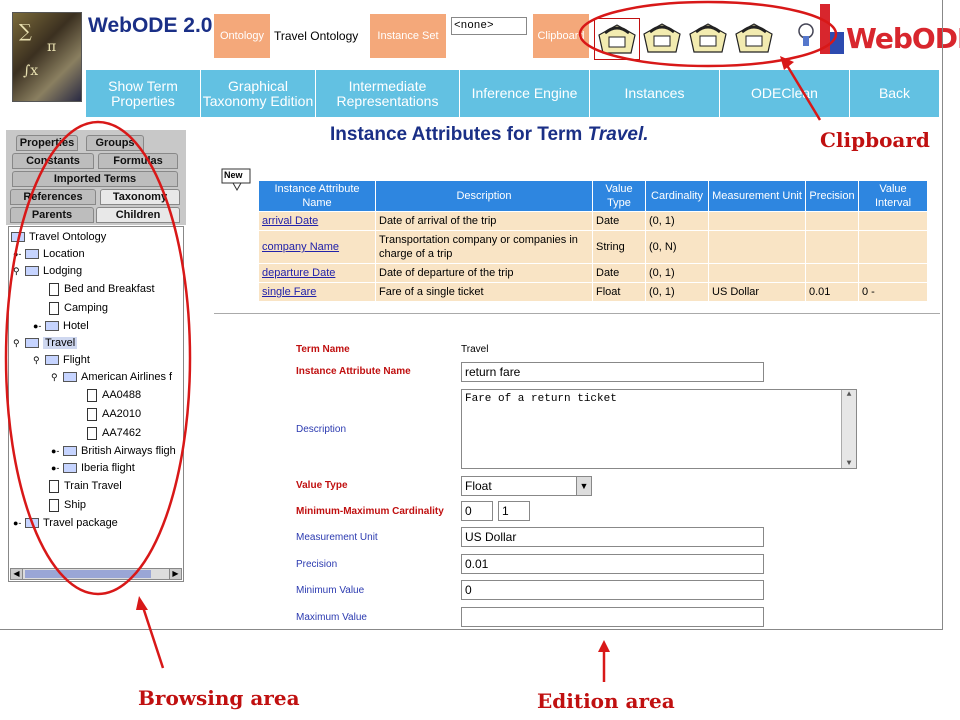 This screenshot has height=720, width=960. Describe the element at coordinates (152, 636) in the screenshot. I see `browsing-arrow-line` at that location.